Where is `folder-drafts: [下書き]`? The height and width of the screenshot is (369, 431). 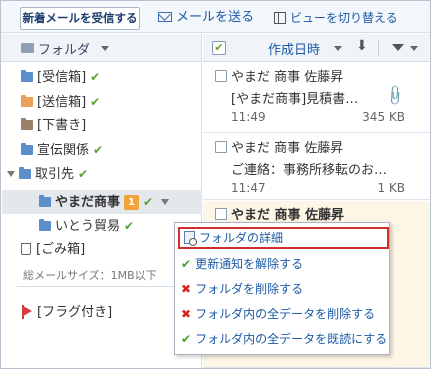 folder-drafts: [下書き] is located at coordinates (53, 126).